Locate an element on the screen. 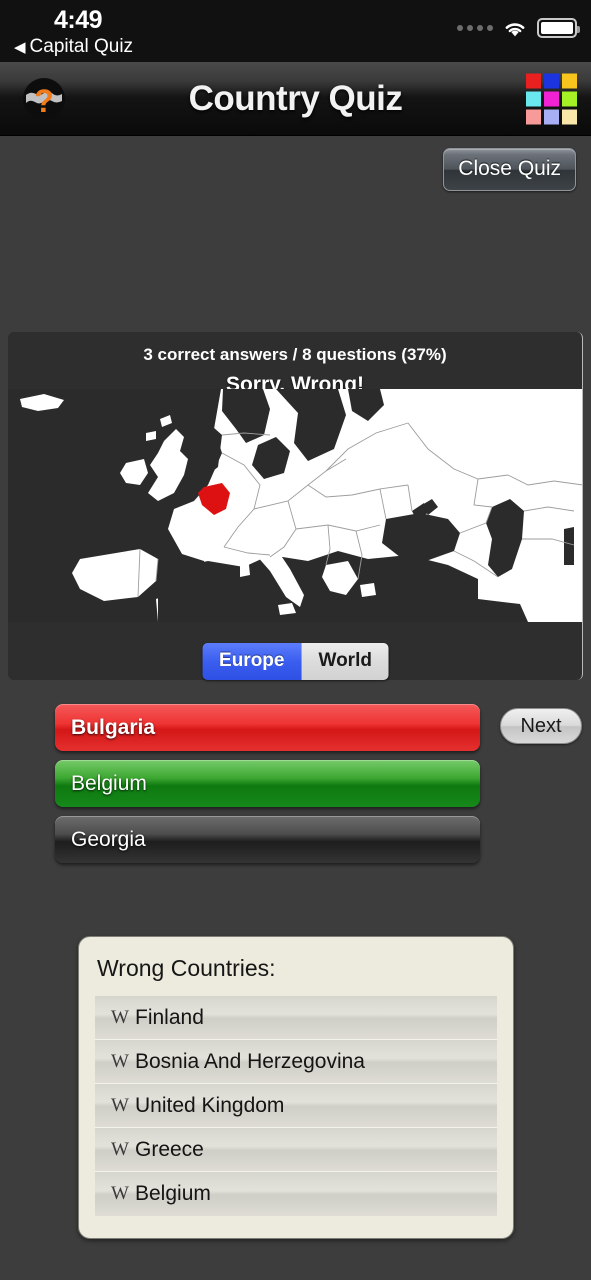 The image size is (591, 1280). region-toggle: Europe World is located at coordinates (295, 661).